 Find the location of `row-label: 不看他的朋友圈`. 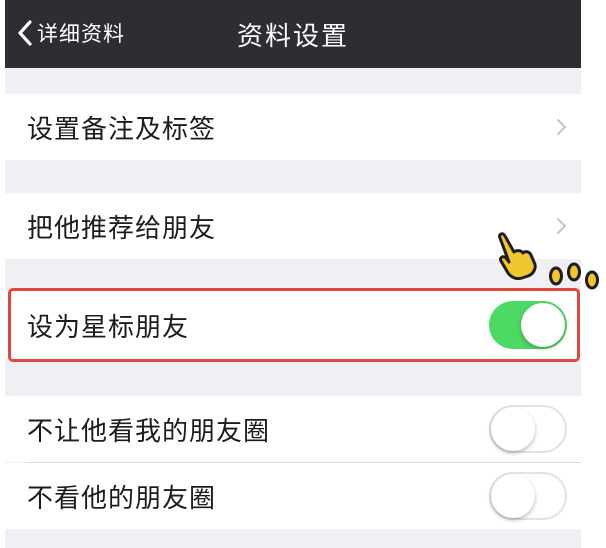

row-label: 不看他的朋友圈 is located at coordinates (122, 498).